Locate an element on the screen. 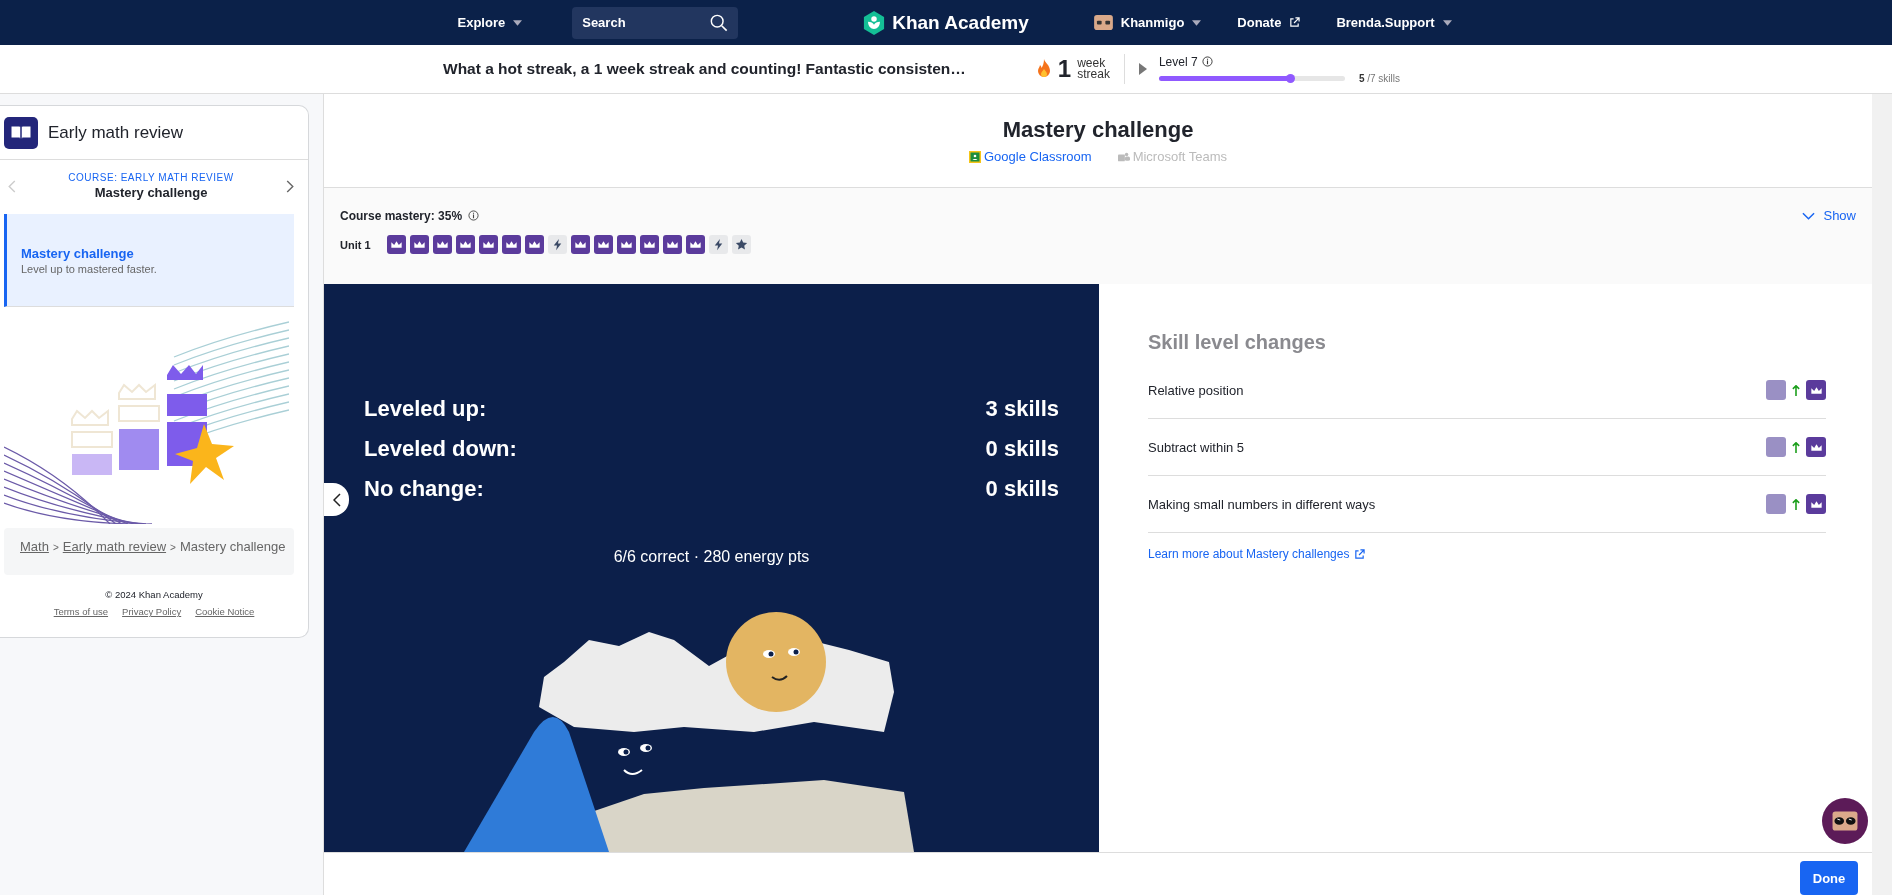 The width and height of the screenshot is (1892, 895). streak-unit: week is located at coordinates (1091, 63).